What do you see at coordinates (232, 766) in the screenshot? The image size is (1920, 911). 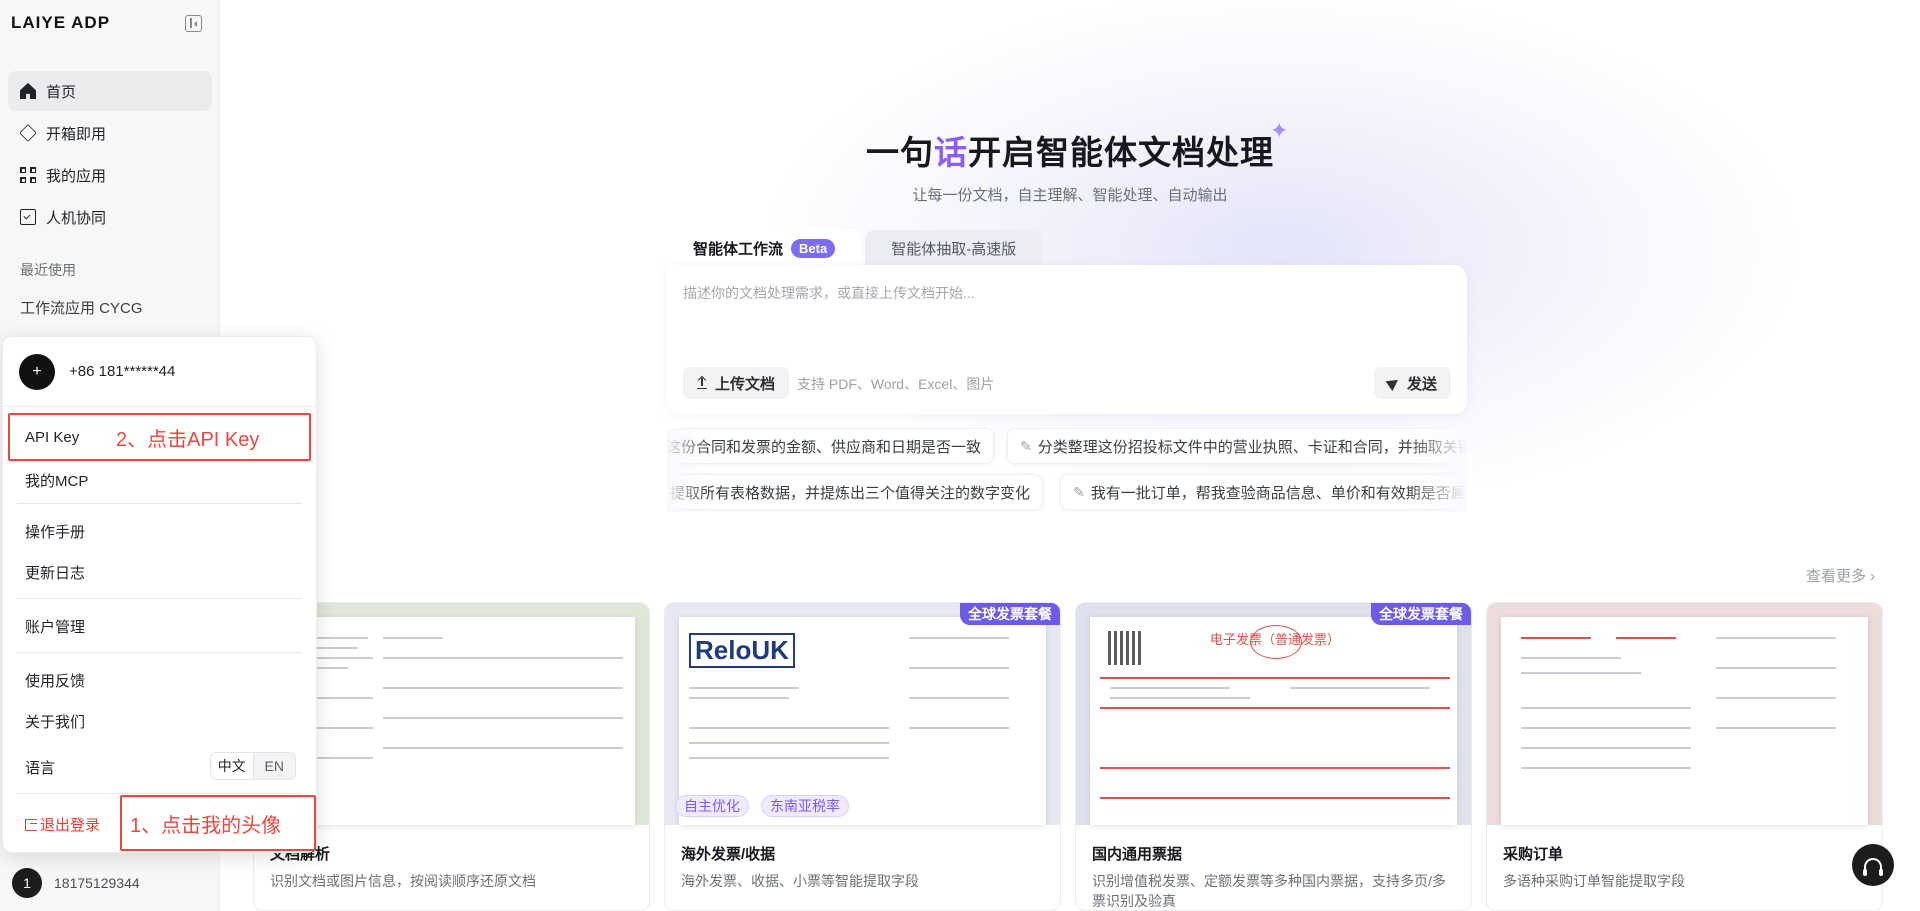 I see `lang-option-zh: 中文` at bounding box center [232, 766].